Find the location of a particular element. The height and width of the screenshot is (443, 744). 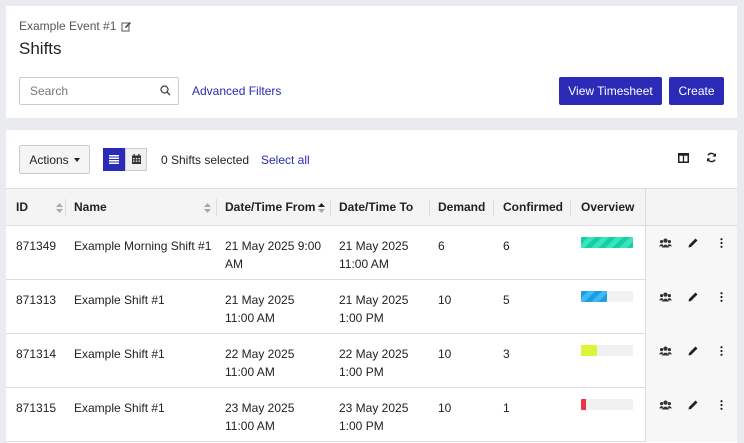

column-header-id: ID is located at coordinates (22, 207).